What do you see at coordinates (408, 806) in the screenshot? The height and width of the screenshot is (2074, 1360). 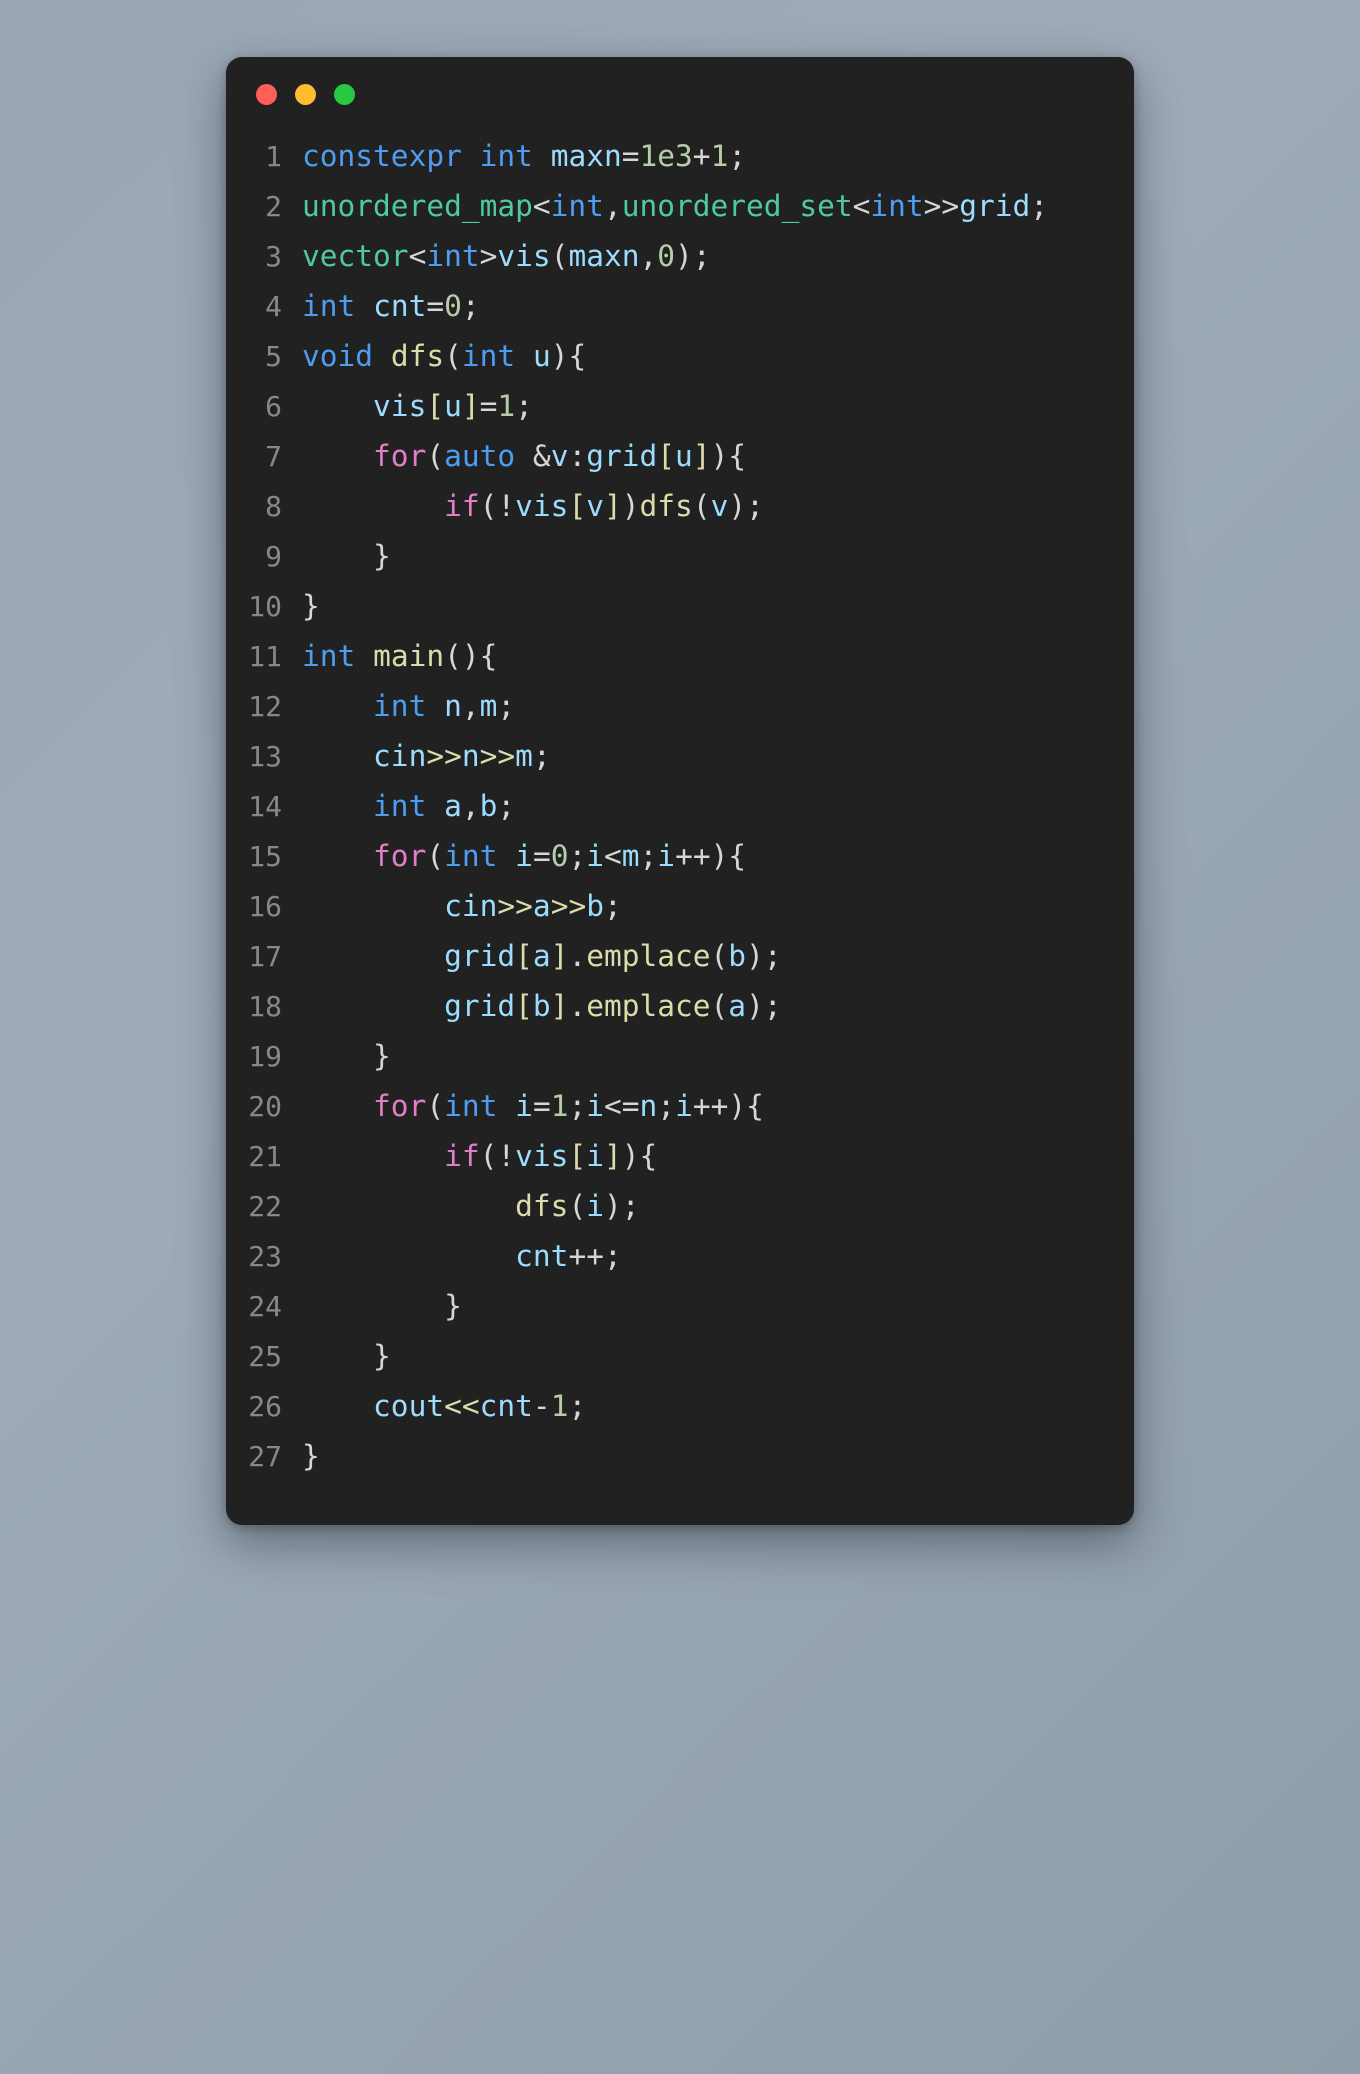 I see `line-content: int a,b;` at bounding box center [408, 806].